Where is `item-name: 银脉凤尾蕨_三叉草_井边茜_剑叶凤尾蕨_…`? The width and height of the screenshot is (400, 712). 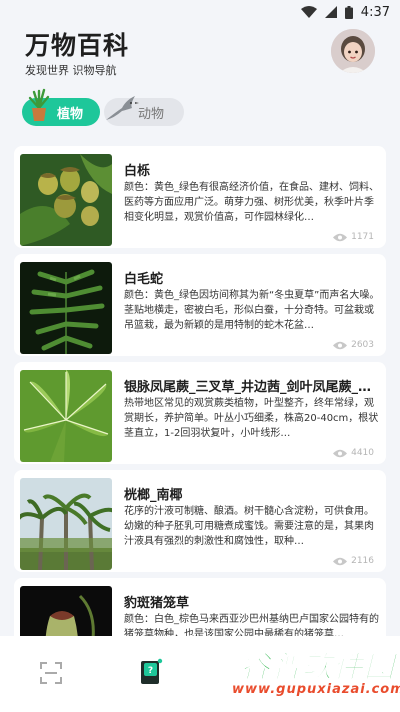
item-name: 银脉凤尾蕨_三叉草_井边茜_剑叶凤尾蕨_… is located at coordinates (248, 387).